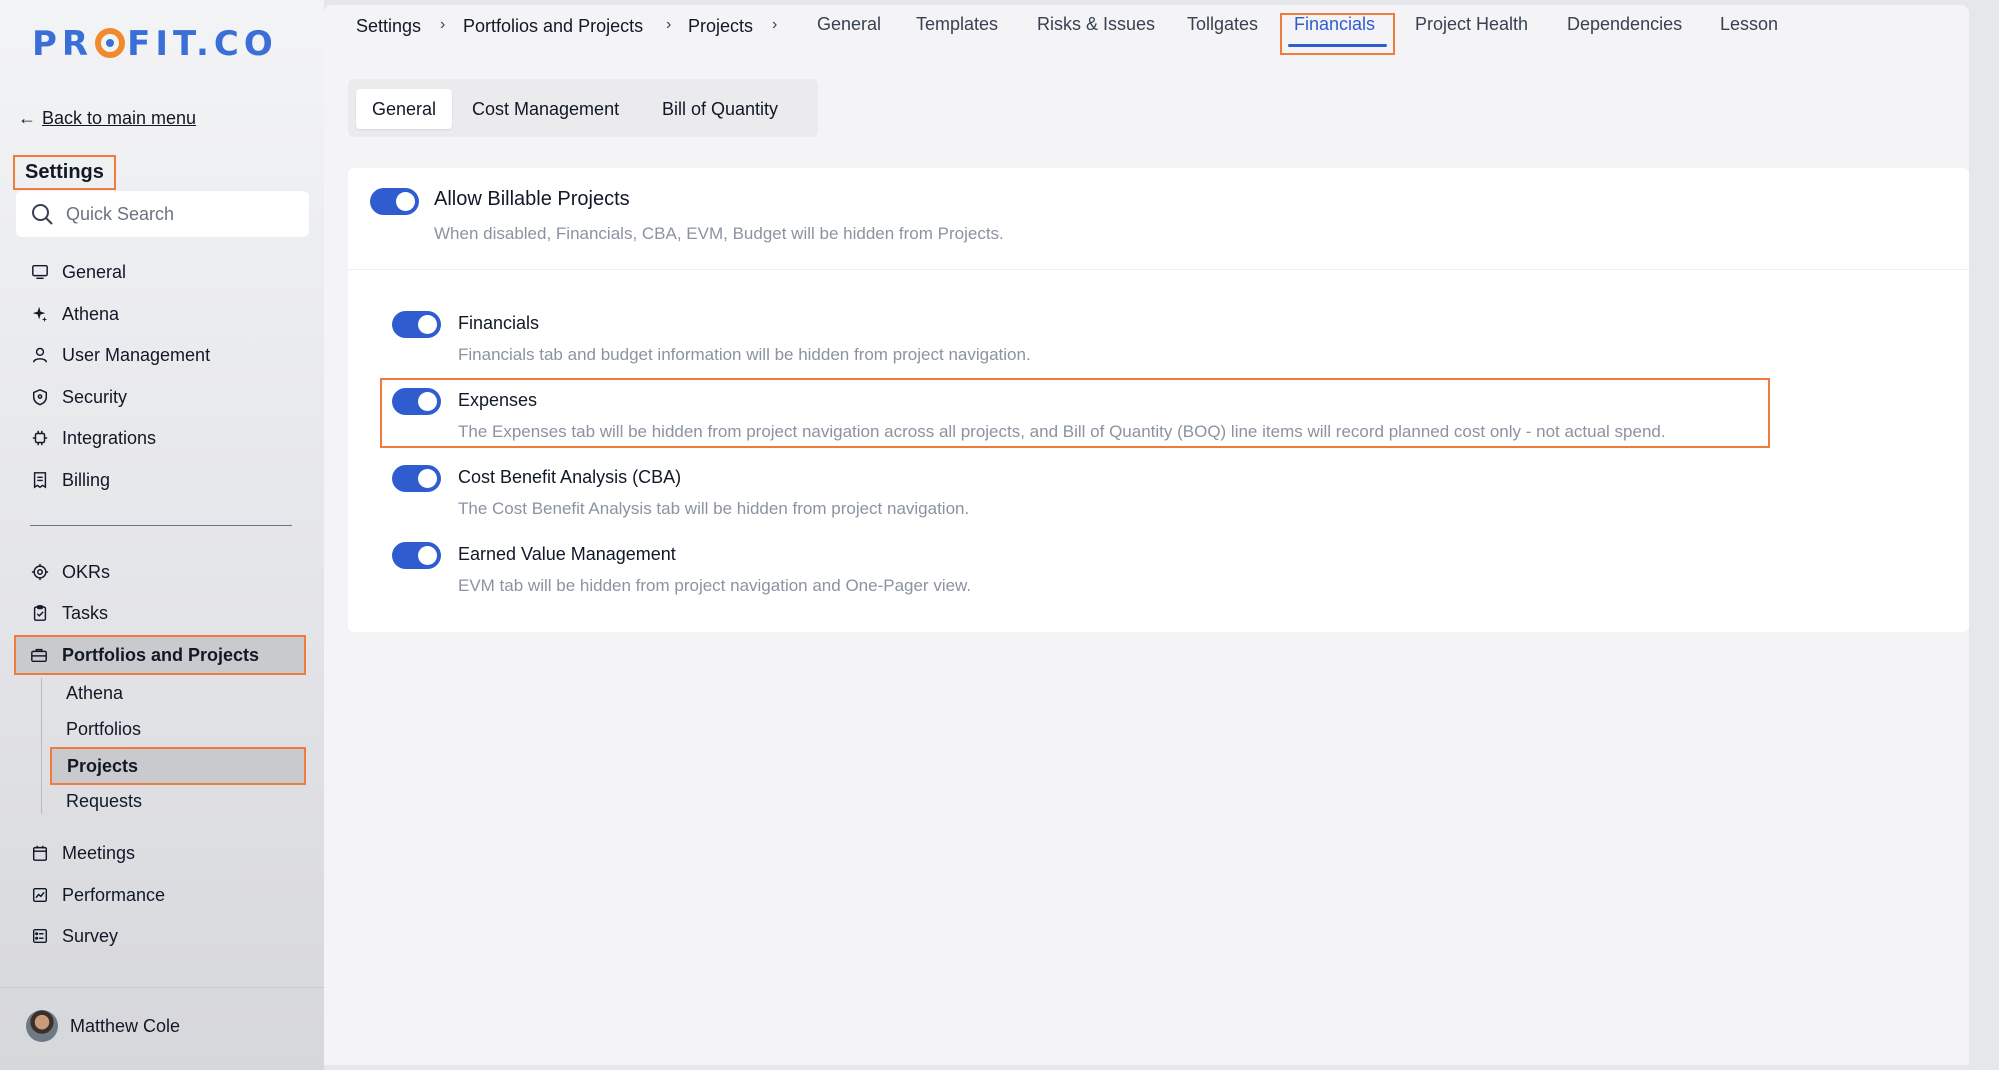  What do you see at coordinates (567, 554) in the screenshot?
I see `evm-title: Earned Value Management` at bounding box center [567, 554].